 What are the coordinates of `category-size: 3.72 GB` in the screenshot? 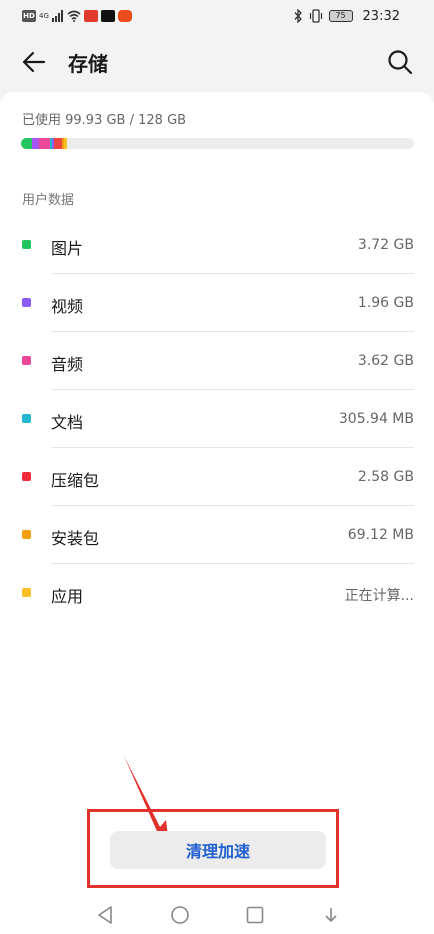 It's located at (385, 245).